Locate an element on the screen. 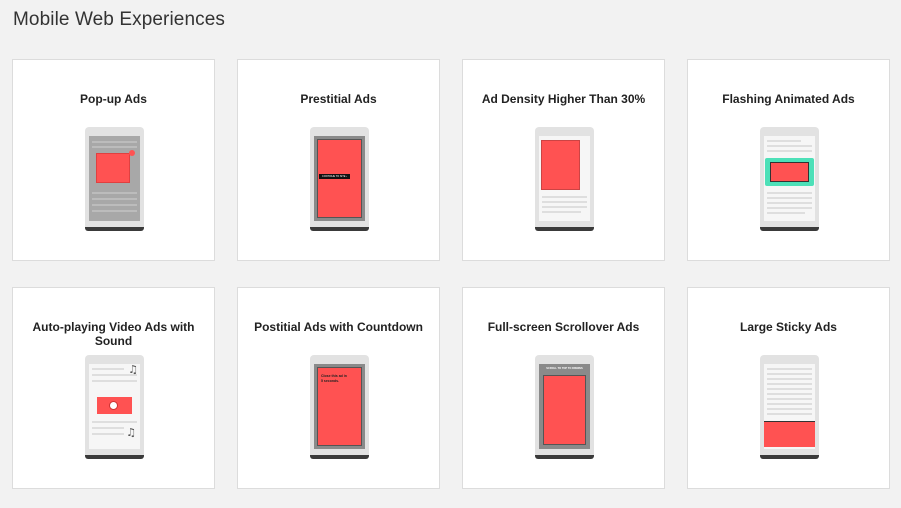  dense-ad is located at coordinates (560, 165).